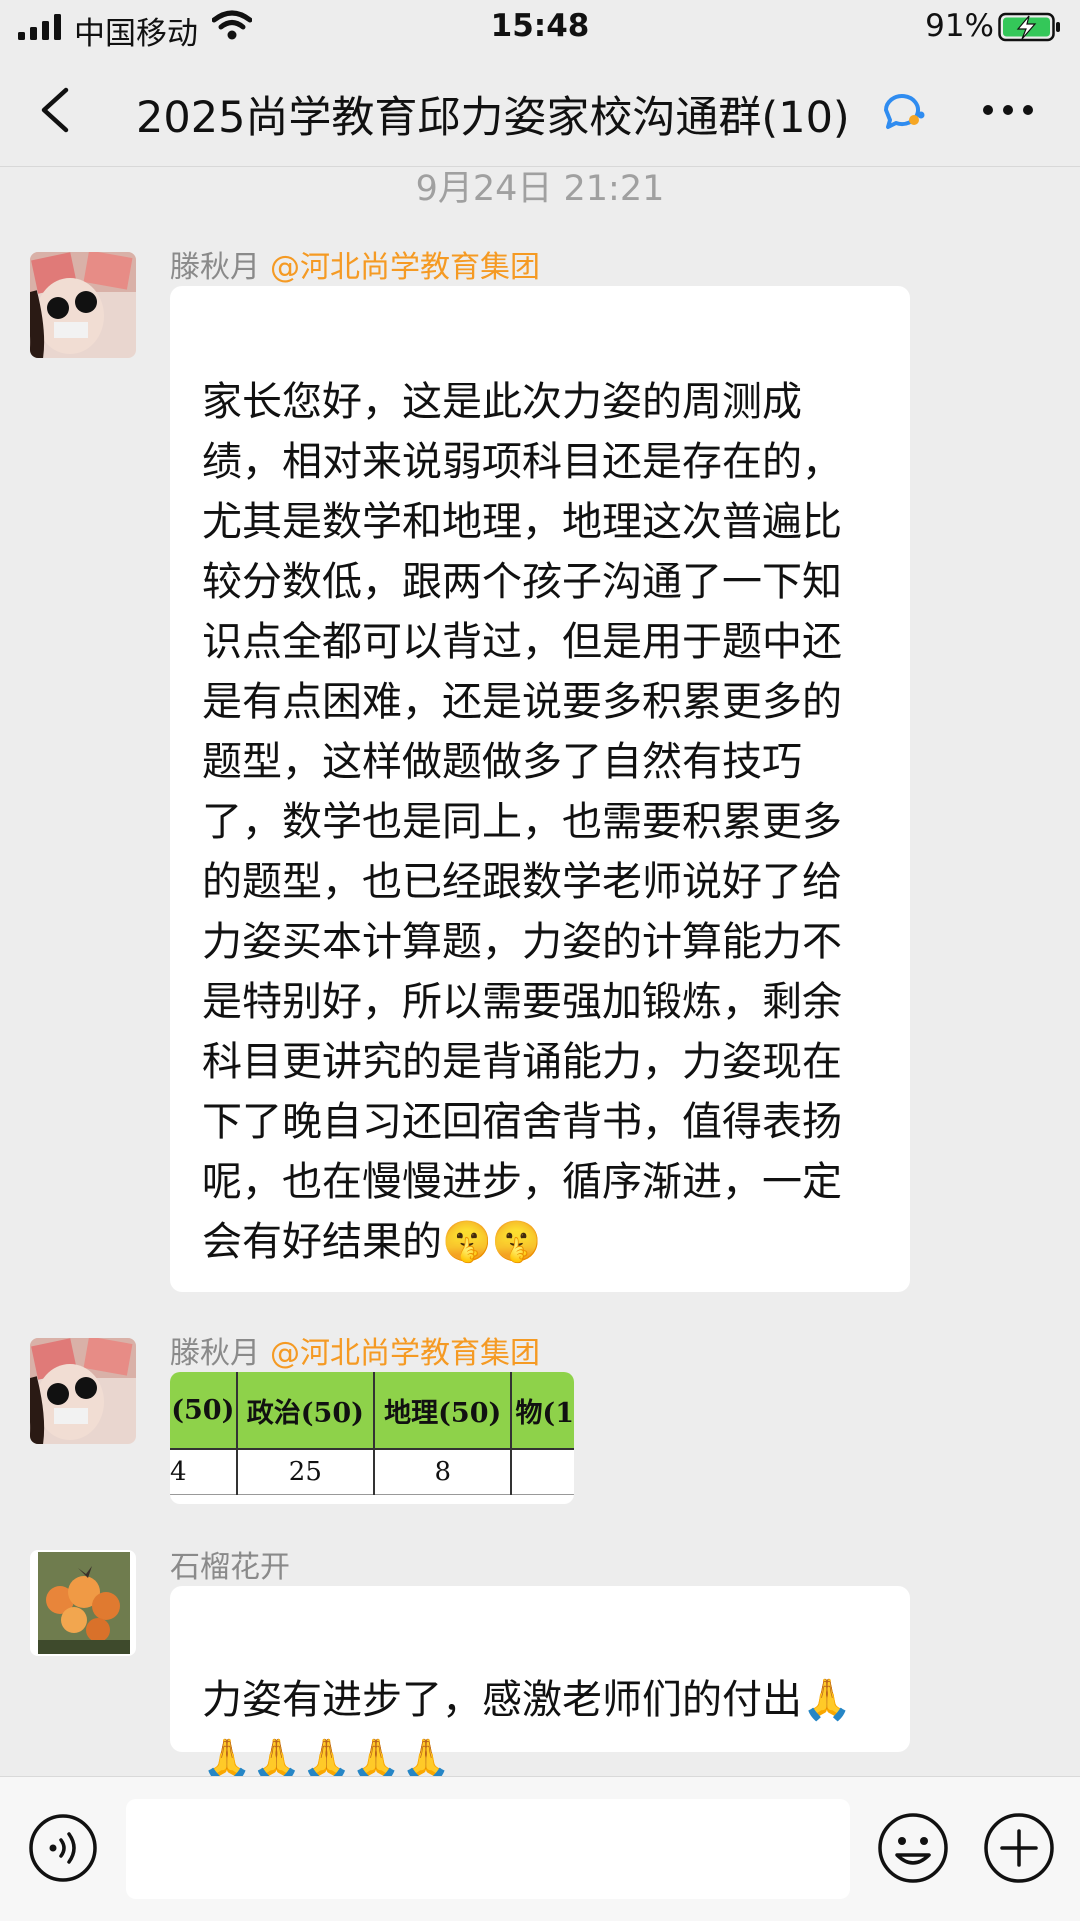 This screenshot has height=1921, width=1080. Describe the element at coordinates (204, 1472) in the screenshot. I see `table-cell: 4` at that location.